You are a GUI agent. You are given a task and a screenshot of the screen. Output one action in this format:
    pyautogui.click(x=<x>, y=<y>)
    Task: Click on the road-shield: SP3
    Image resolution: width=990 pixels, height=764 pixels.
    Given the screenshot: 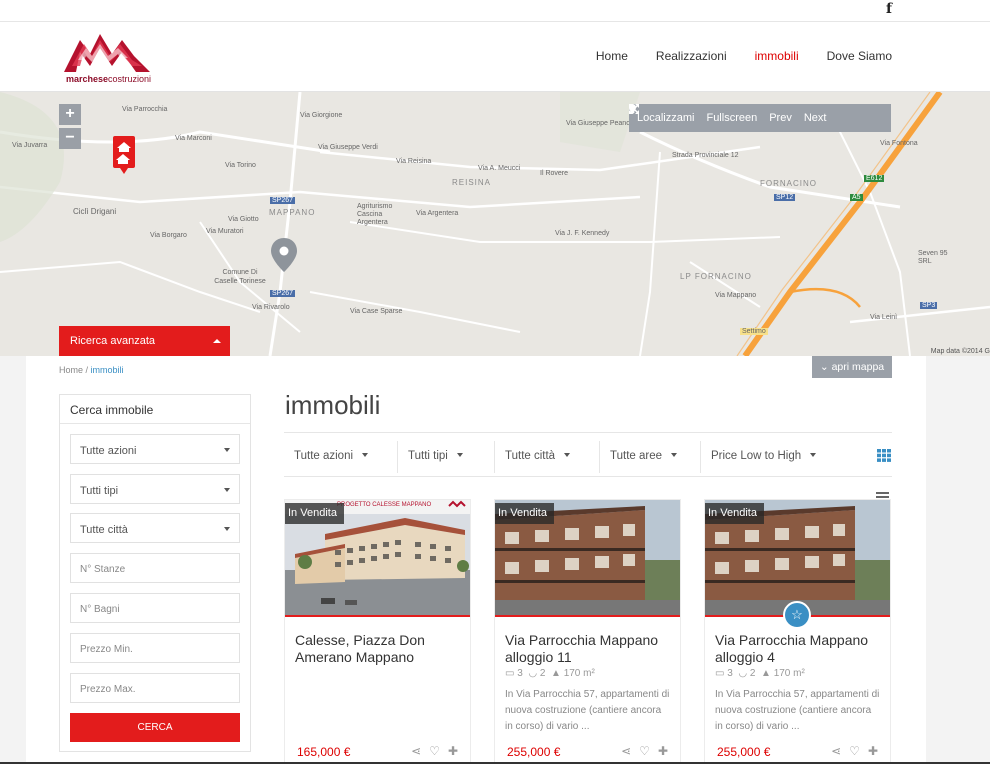 What is the action you would take?
    pyautogui.click(x=929, y=305)
    